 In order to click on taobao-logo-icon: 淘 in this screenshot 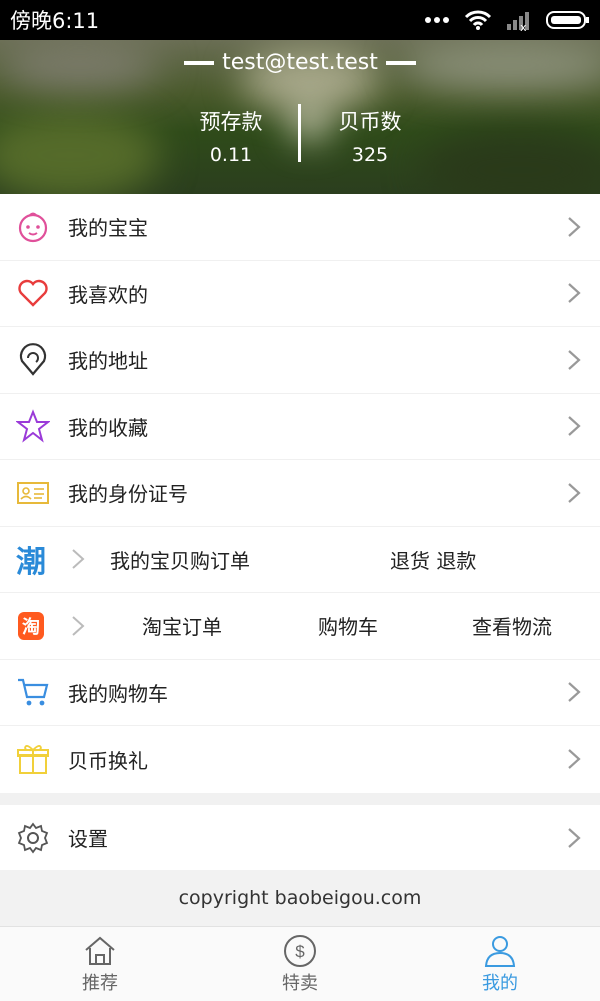, I will do `click(31, 626)`.